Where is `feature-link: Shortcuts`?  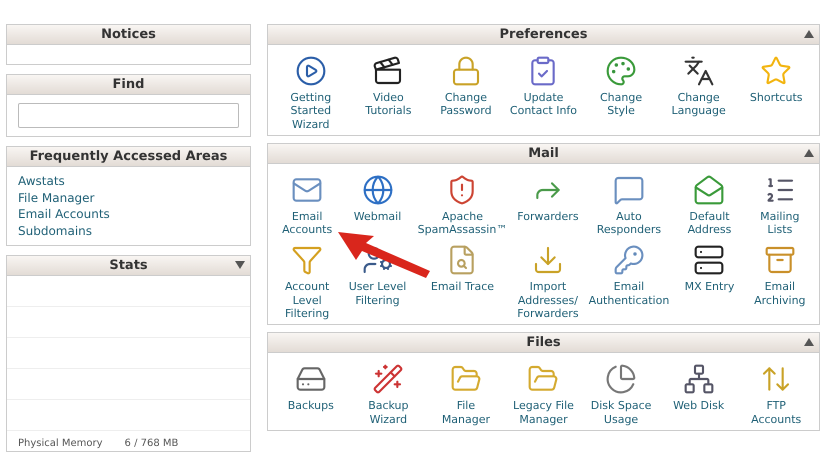
feature-link: Shortcuts is located at coordinates (776, 91).